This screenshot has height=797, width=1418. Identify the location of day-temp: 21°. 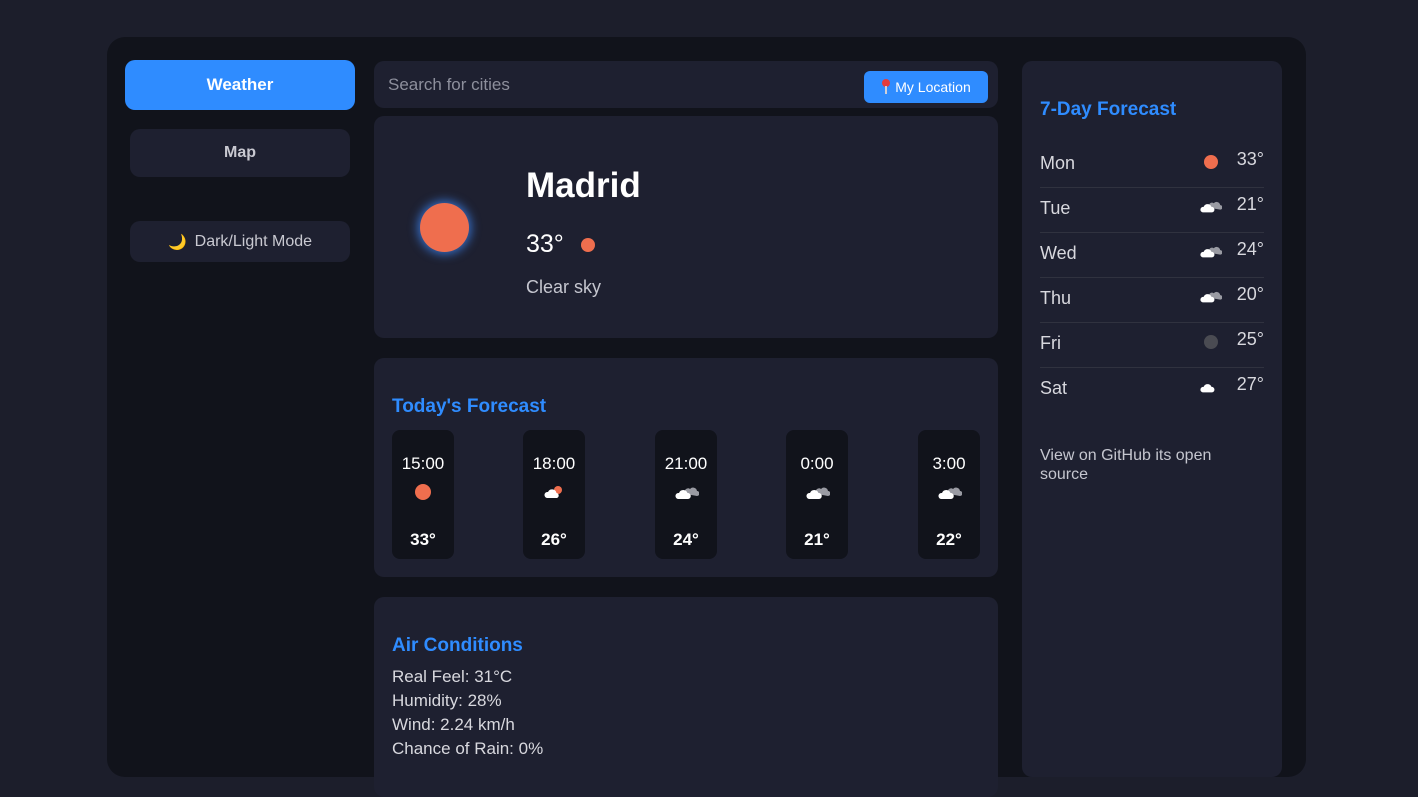
(1250, 204).